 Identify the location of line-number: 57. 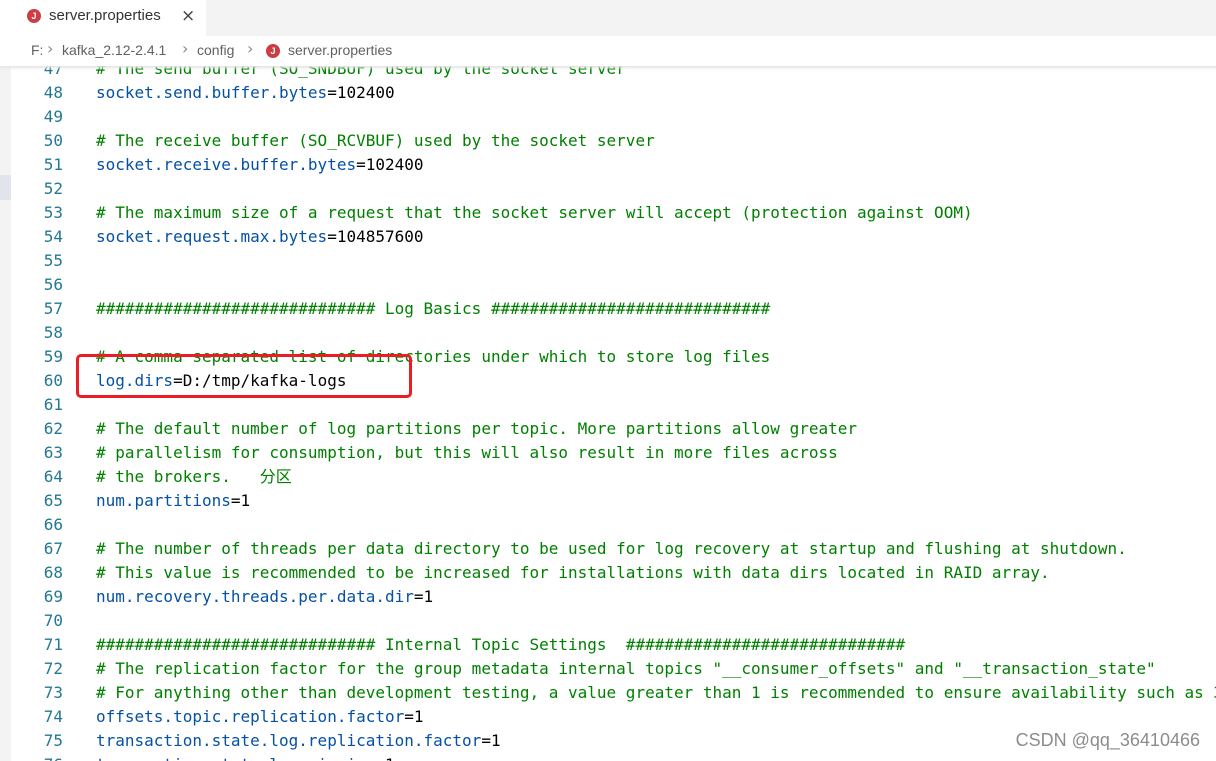
(53, 308).